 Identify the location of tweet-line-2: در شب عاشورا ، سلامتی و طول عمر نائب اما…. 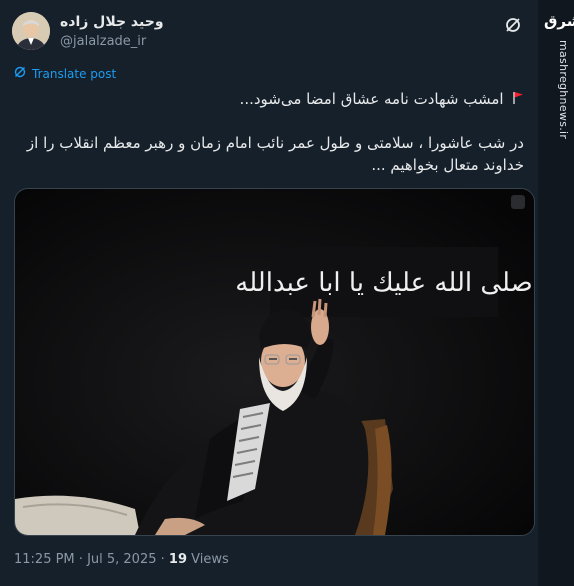
(275, 143).